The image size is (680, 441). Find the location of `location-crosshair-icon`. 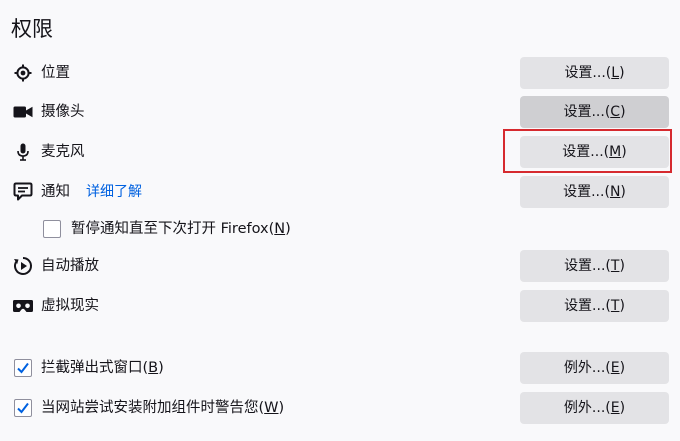

location-crosshair-icon is located at coordinates (23, 73).